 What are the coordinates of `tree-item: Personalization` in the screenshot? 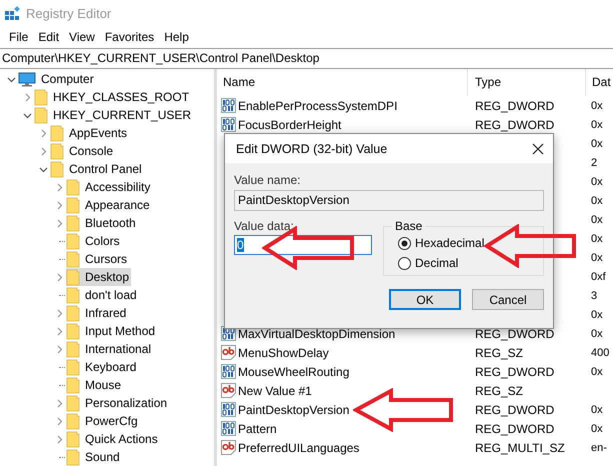 It's located at (118, 403).